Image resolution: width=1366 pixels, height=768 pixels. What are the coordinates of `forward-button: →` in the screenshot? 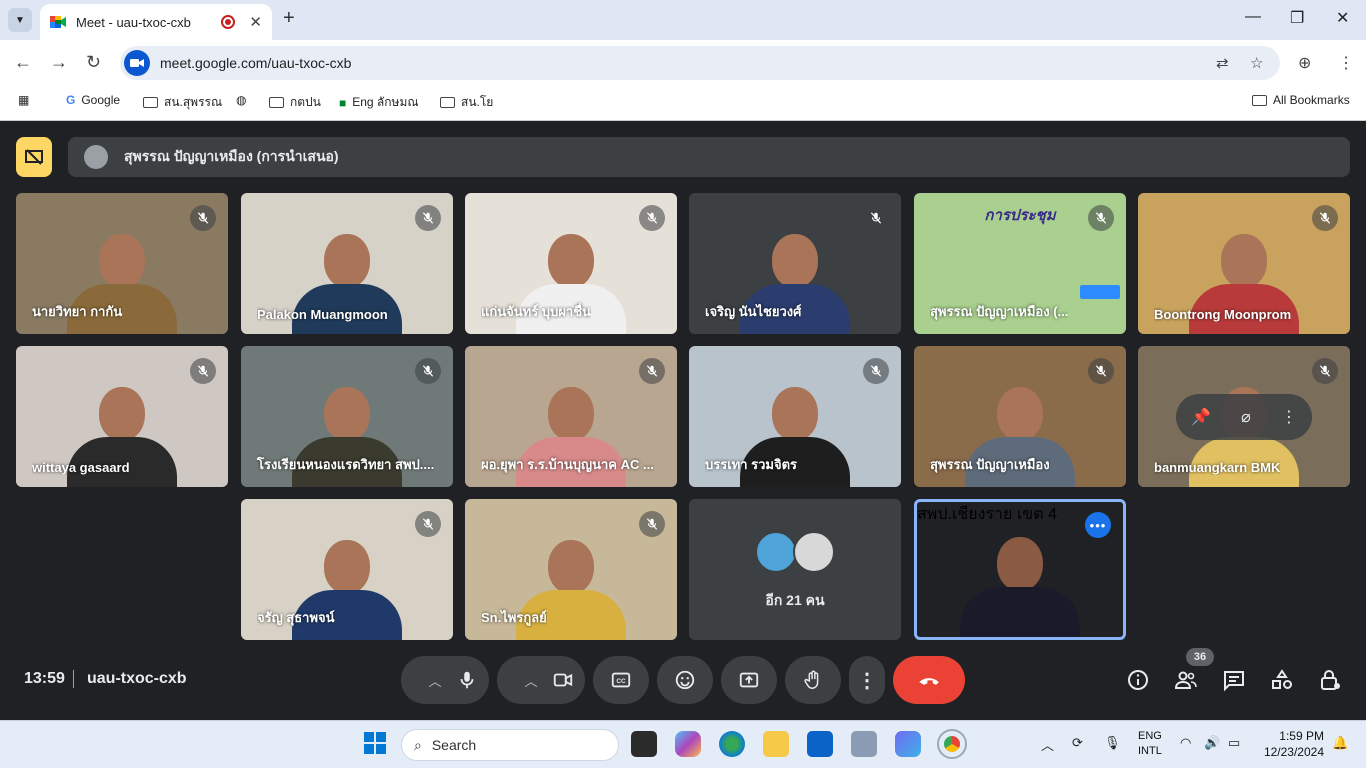 It's located at (59, 62).